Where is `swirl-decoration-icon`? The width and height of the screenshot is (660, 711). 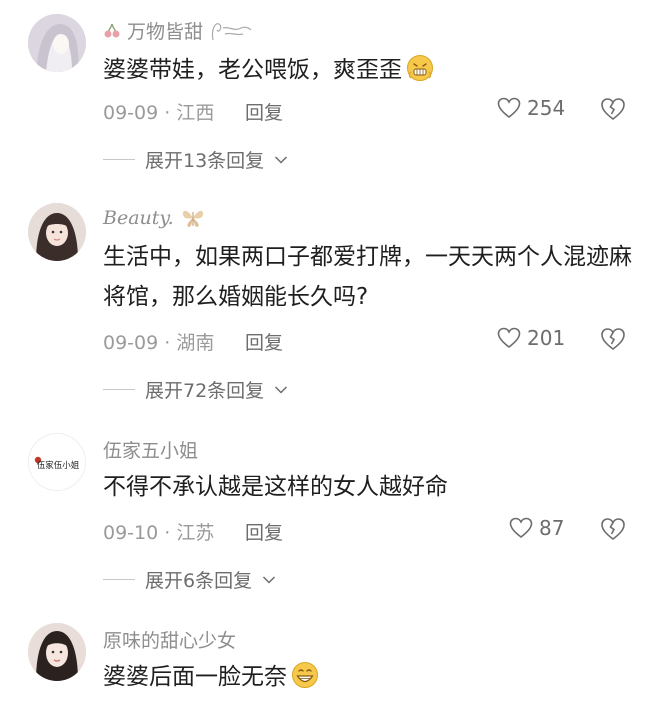 swirl-decoration-icon is located at coordinates (231, 31).